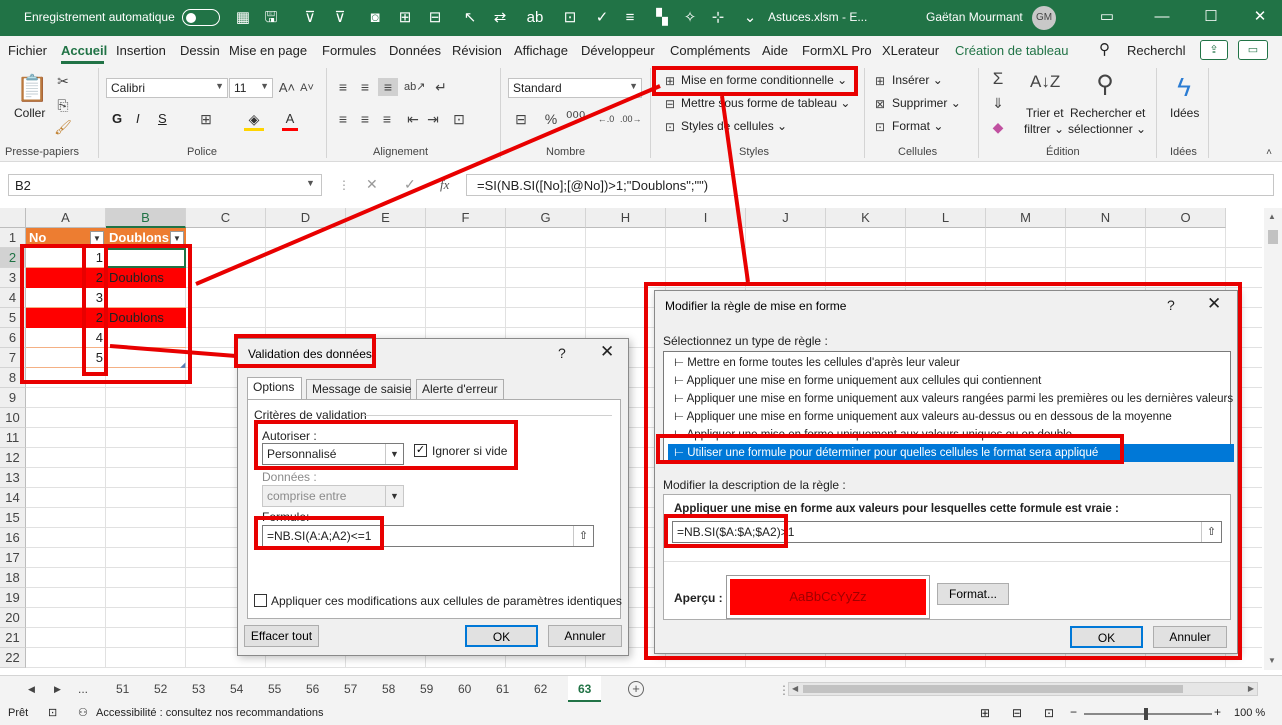  I want to click on name-box-dropdown-icon: ▼, so click(310, 183).